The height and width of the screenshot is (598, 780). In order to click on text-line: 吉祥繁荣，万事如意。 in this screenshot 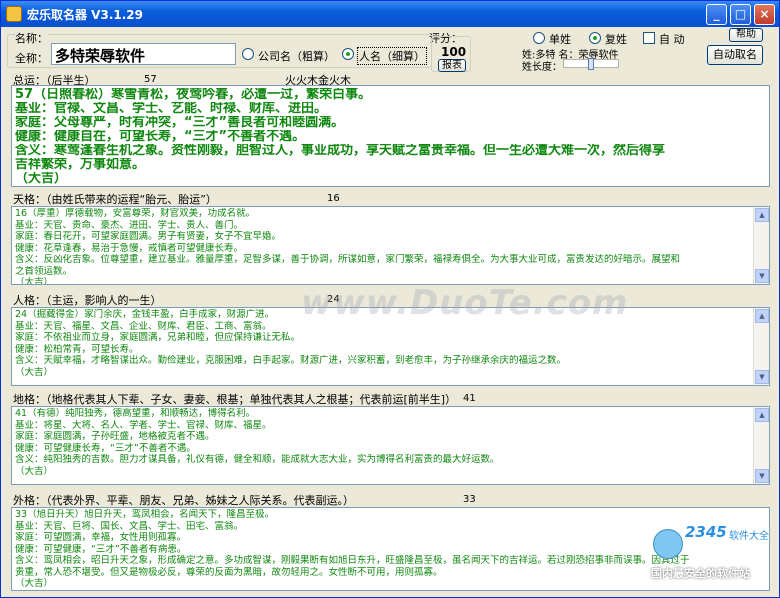, I will do `click(80, 165)`.